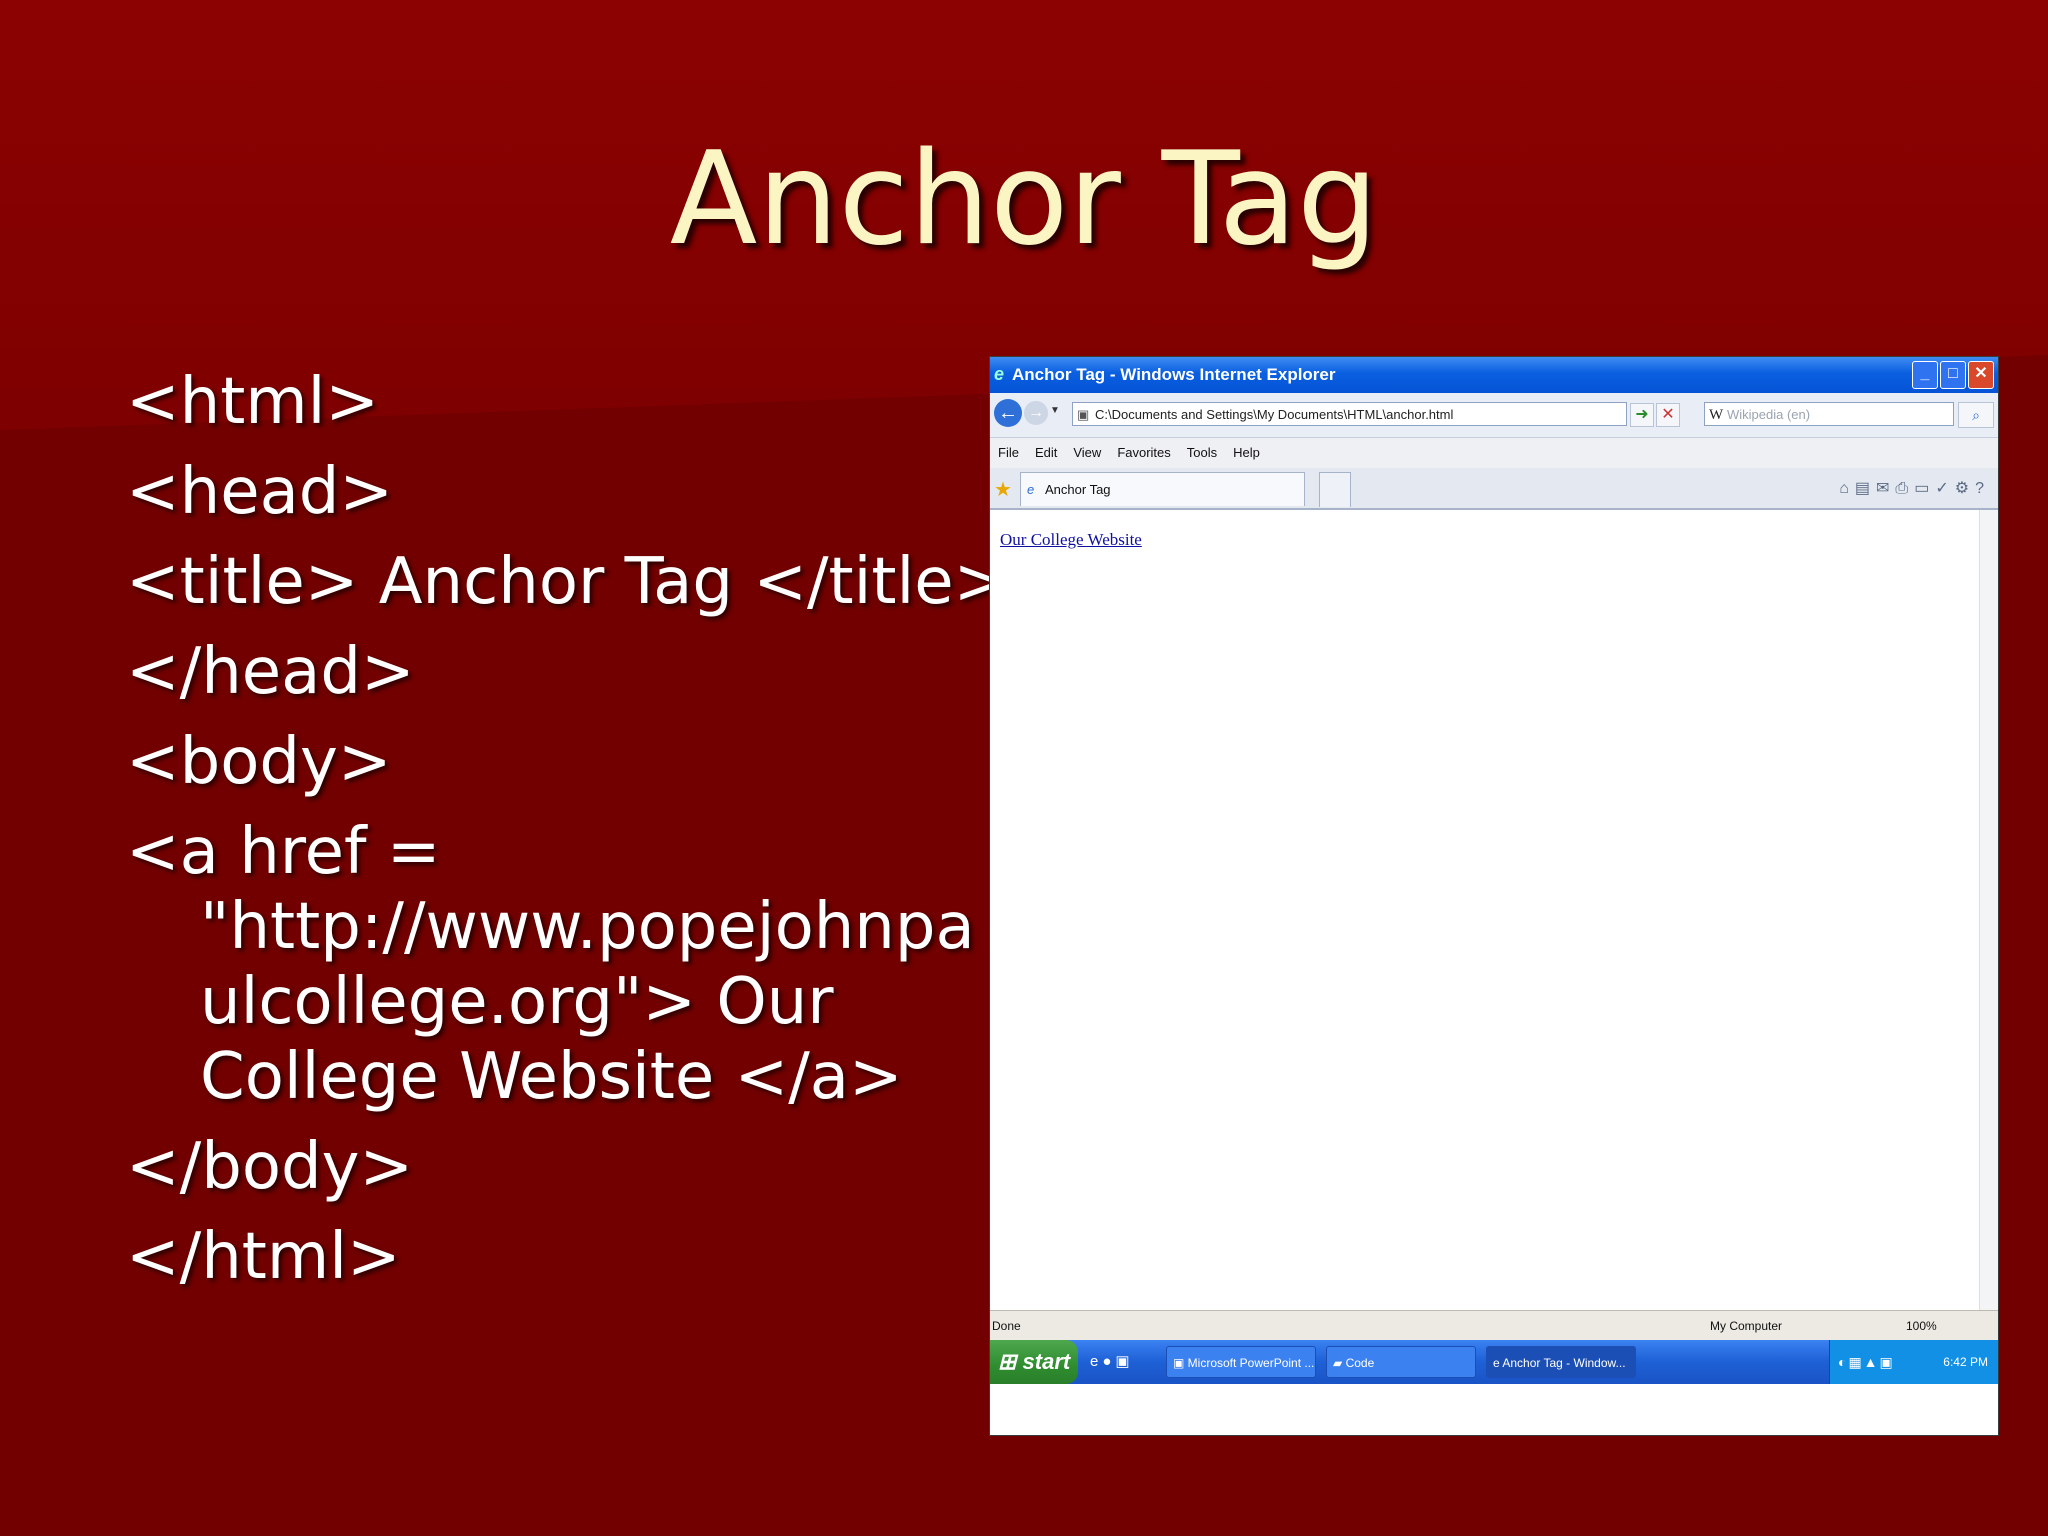 The width and height of the screenshot is (2048, 1536). What do you see at coordinates (1246, 453) in the screenshot?
I see `menu-help: Help` at bounding box center [1246, 453].